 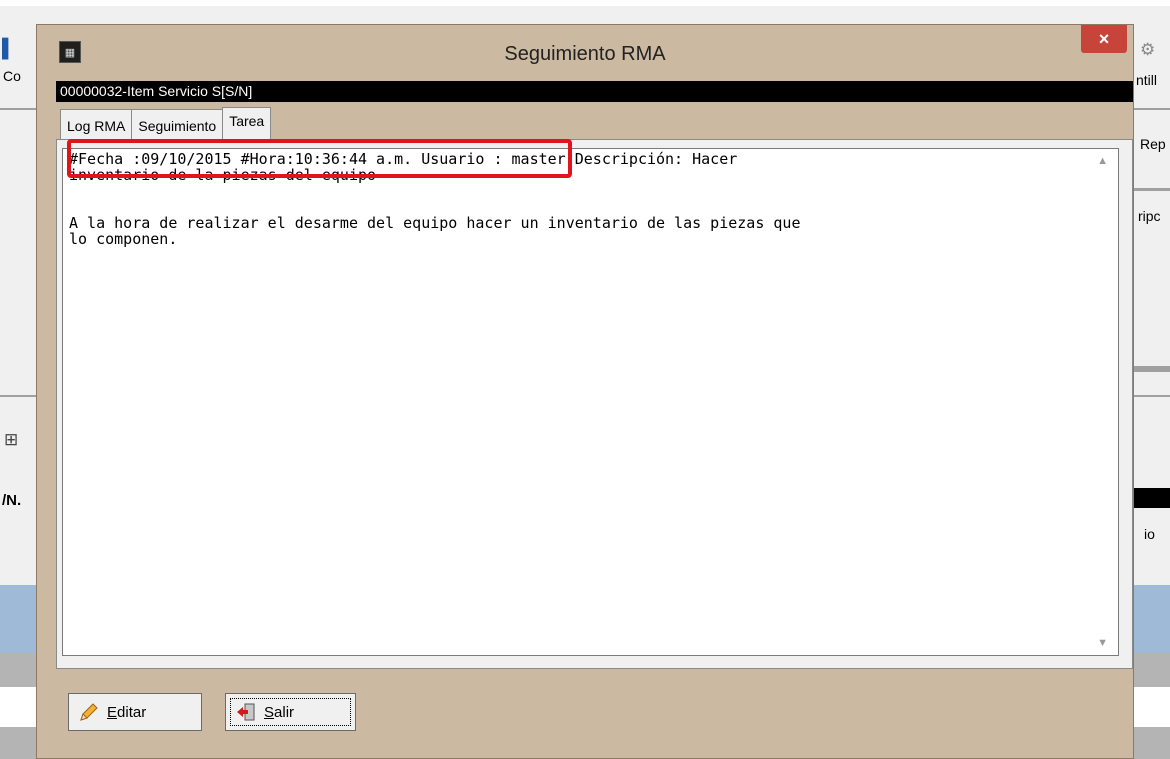 What do you see at coordinates (1149, 216) in the screenshot?
I see `background-label: ripc` at bounding box center [1149, 216].